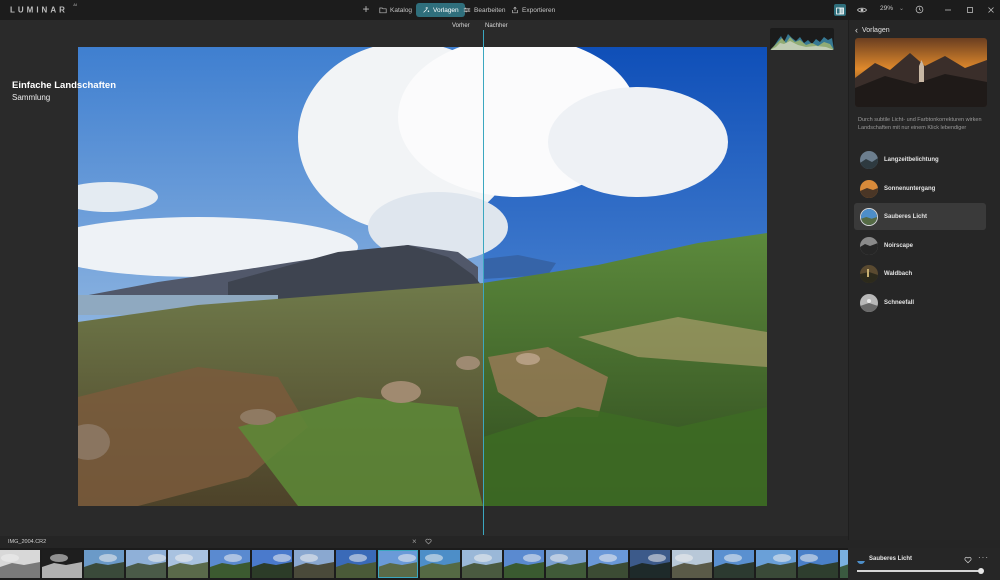 The height and width of the screenshot is (580, 1000). What do you see at coordinates (383, 10) in the screenshot?
I see `folder-icon` at bounding box center [383, 10].